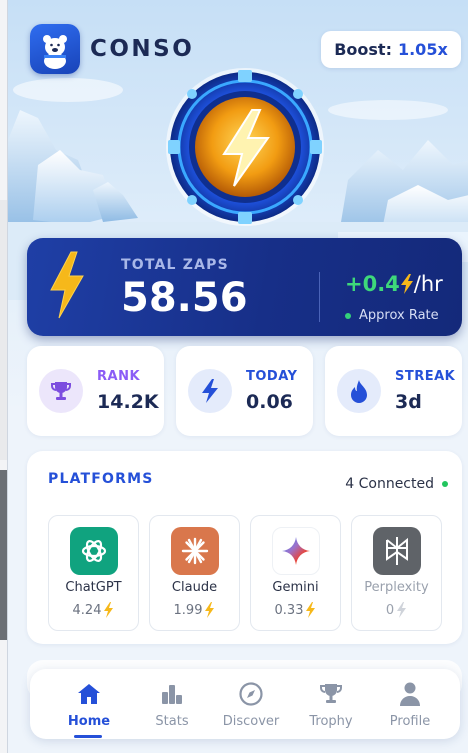 This screenshot has width=468, height=753. What do you see at coordinates (422, 49) in the screenshot?
I see `boost-value: 1.05x` at bounding box center [422, 49].